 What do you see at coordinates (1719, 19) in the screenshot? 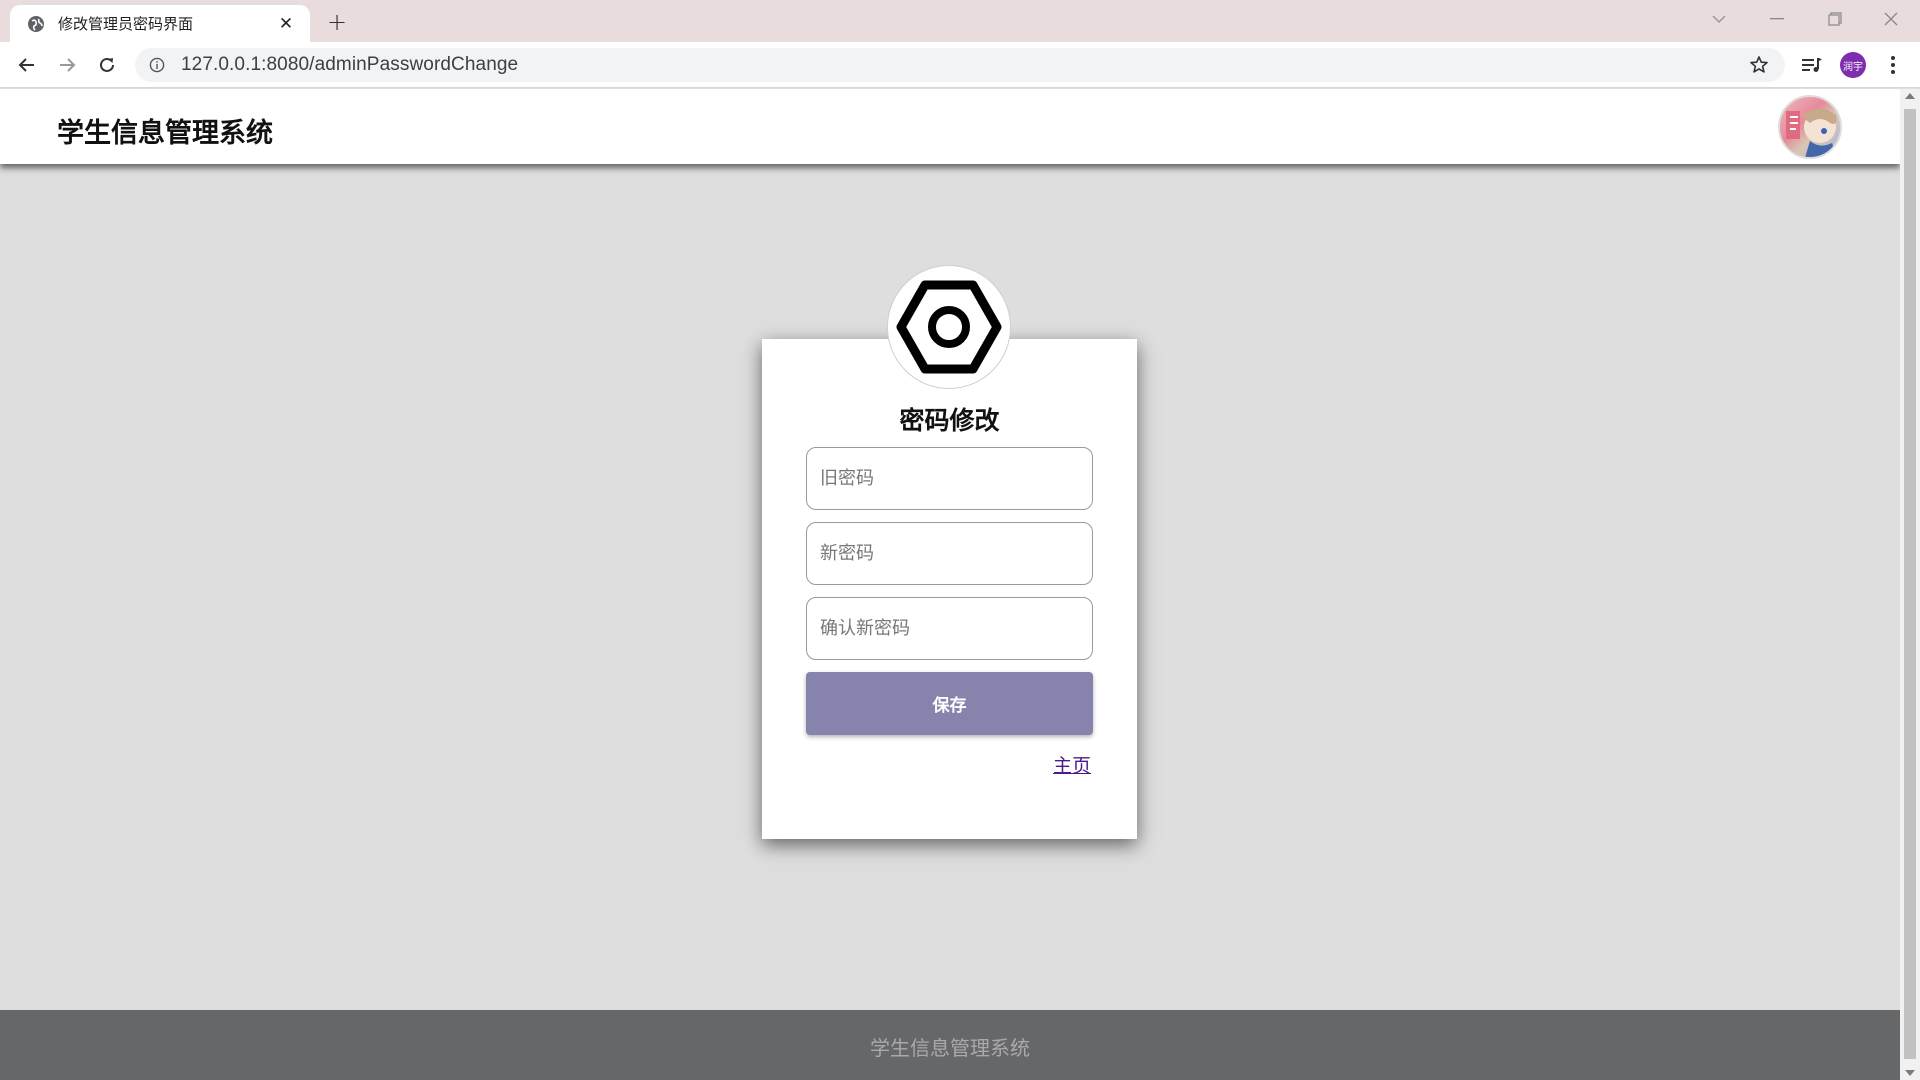
I see `tab-search-icon` at bounding box center [1719, 19].